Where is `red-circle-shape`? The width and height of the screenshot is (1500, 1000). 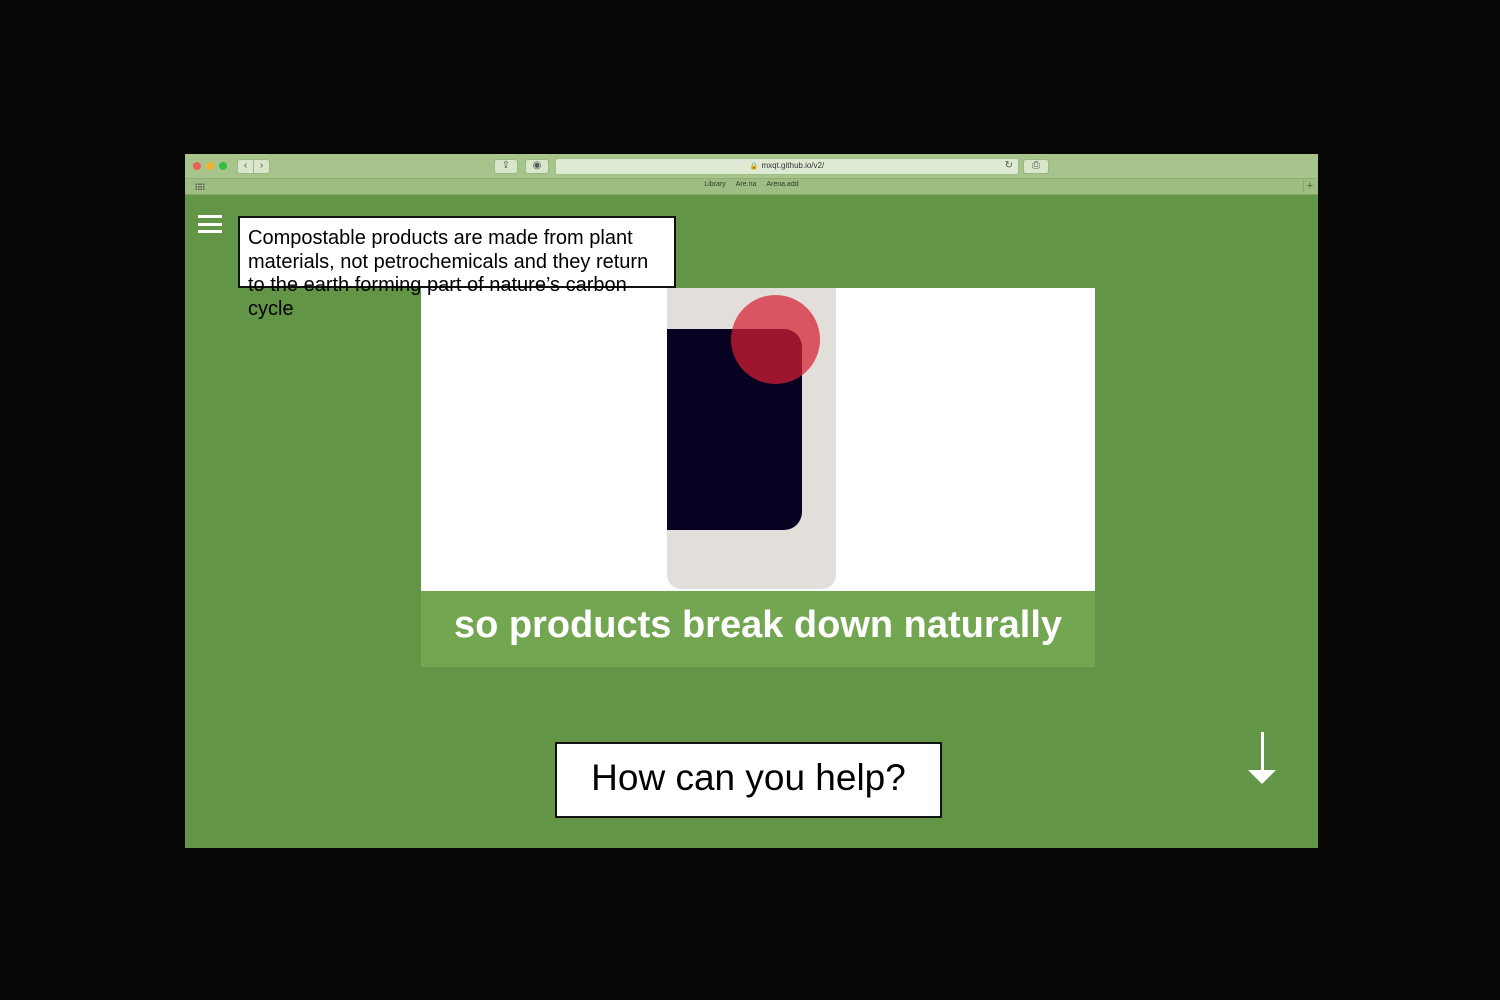 red-circle-shape is located at coordinates (775, 339).